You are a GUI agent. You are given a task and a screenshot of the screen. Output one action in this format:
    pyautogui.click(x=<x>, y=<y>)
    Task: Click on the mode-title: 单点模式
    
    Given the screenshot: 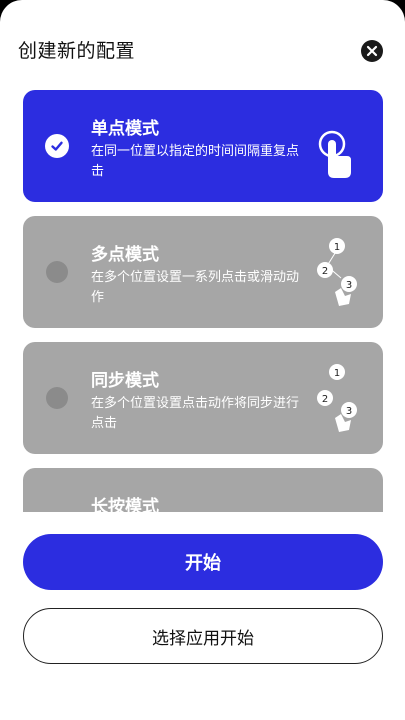 What is the action you would take?
    pyautogui.click(x=125, y=129)
    